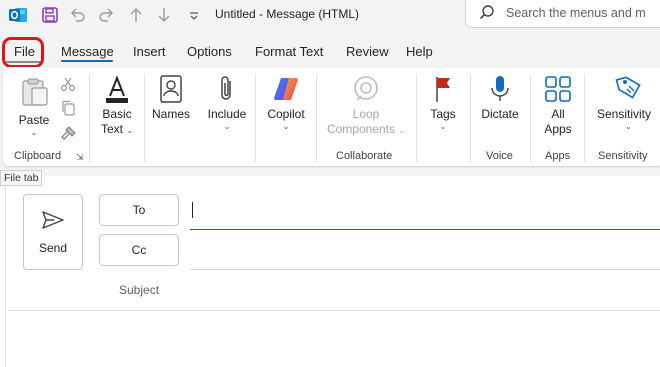 The height and width of the screenshot is (367, 660). I want to click on names-button: Names, so click(171, 98).